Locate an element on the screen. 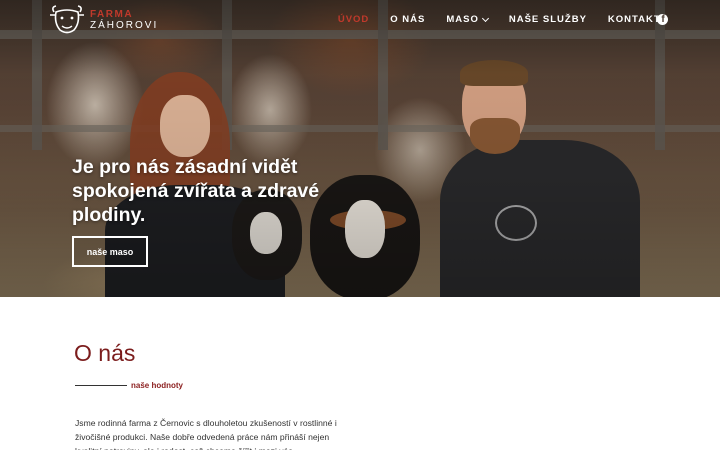 This screenshot has width=720, height=450. facebook-icon: f is located at coordinates (662, 19).